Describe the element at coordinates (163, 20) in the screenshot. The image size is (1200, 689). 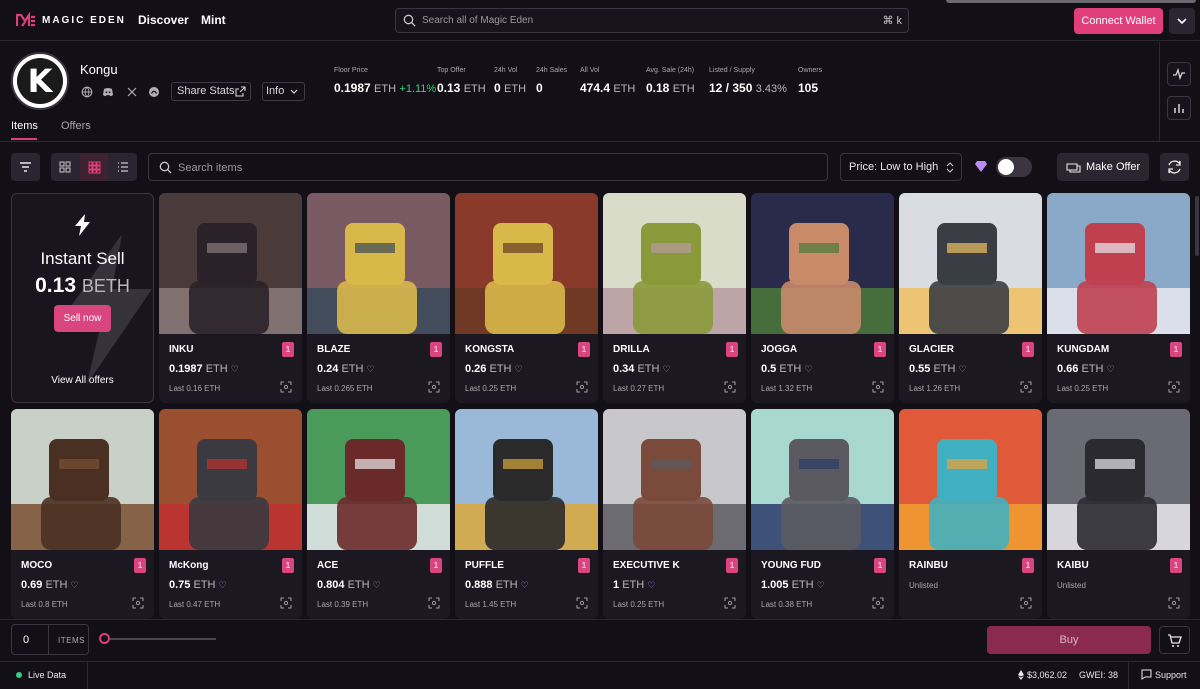
I see `nav-discover-link: Discover` at that location.